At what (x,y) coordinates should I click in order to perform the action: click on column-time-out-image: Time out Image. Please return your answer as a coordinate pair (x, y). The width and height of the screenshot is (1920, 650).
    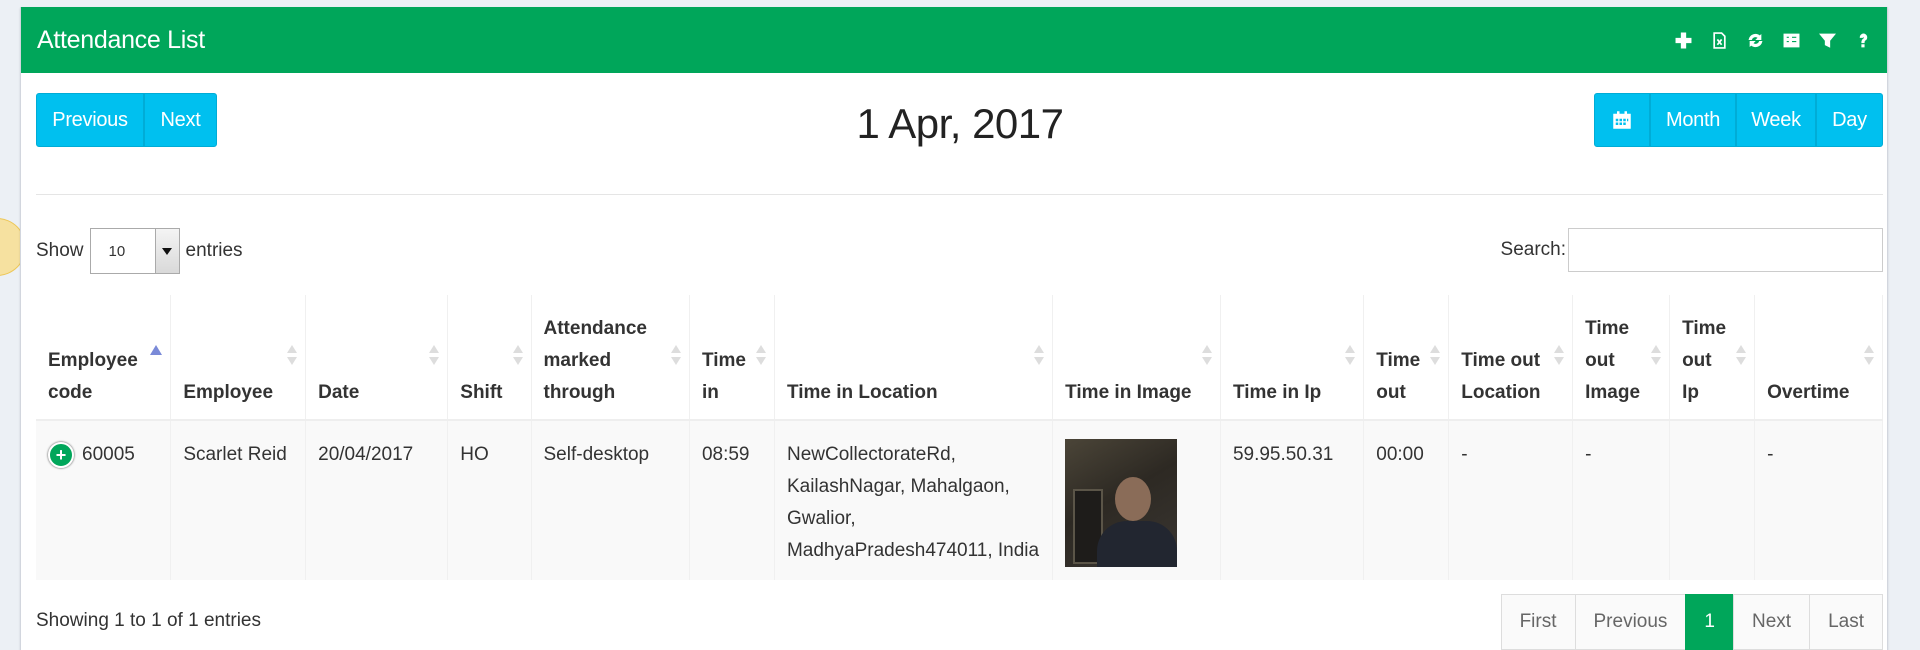
    Looking at the image, I should click on (1621, 358).